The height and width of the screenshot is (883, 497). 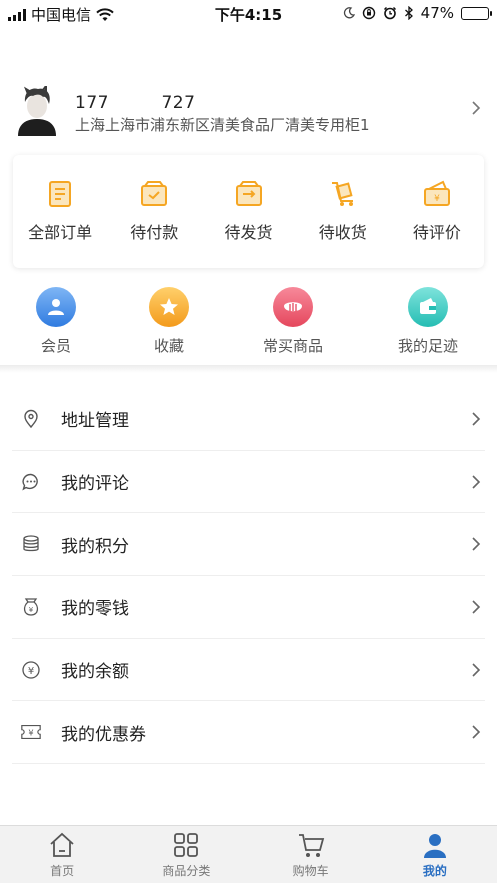 I want to click on tab-category: 商品分类, so click(x=186, y=854).